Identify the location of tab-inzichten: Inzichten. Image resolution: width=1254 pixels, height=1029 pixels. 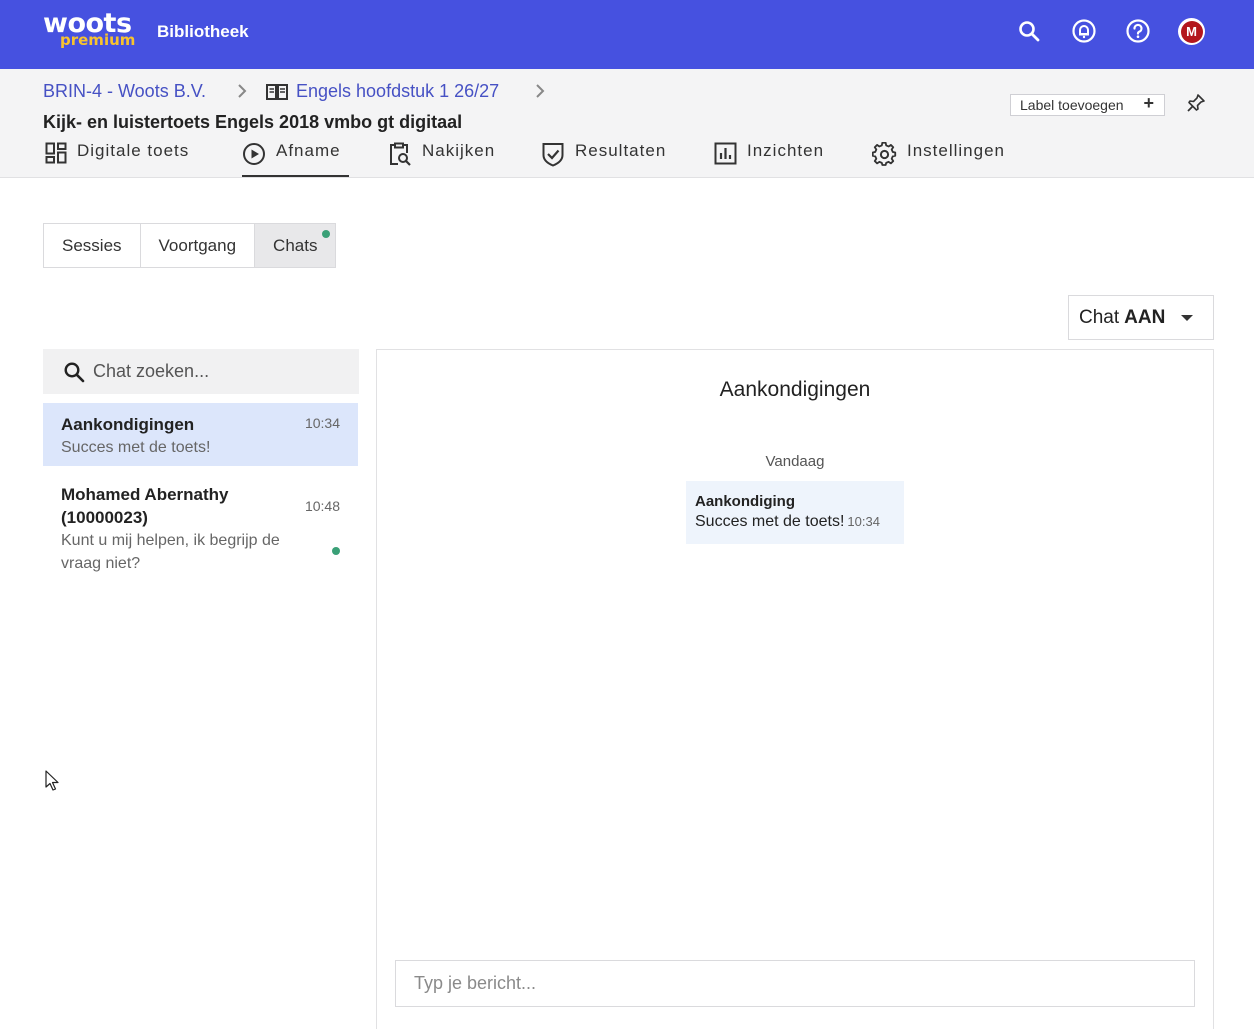
(769, 159).